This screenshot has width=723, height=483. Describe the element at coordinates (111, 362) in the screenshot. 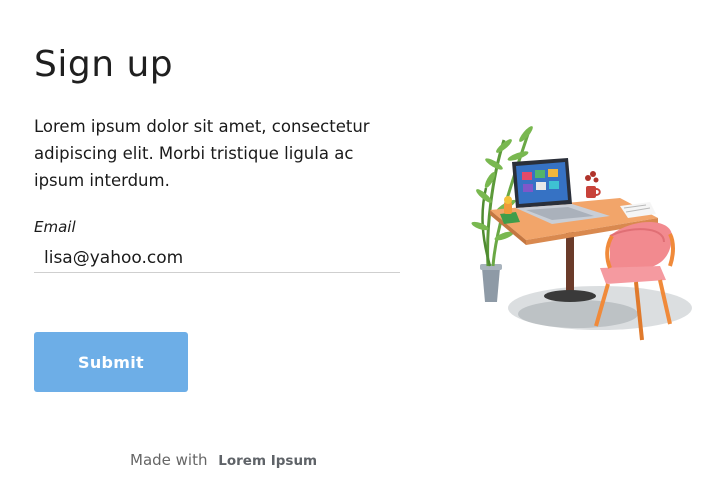

I see `submit-button: Submit` at that location.